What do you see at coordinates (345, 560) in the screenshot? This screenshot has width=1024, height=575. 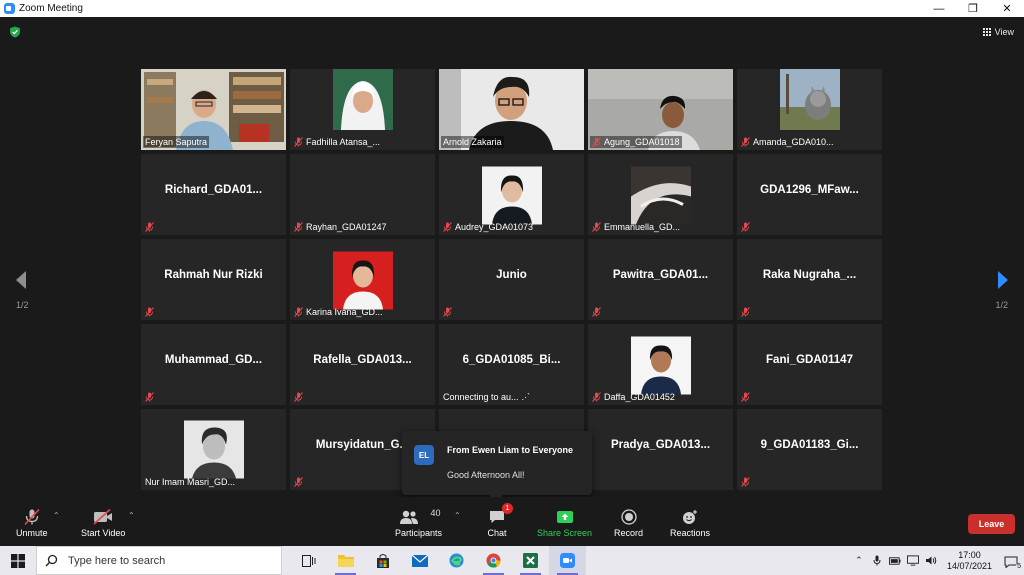 I see `file-explorer-button` at bounding box center [345, 560].